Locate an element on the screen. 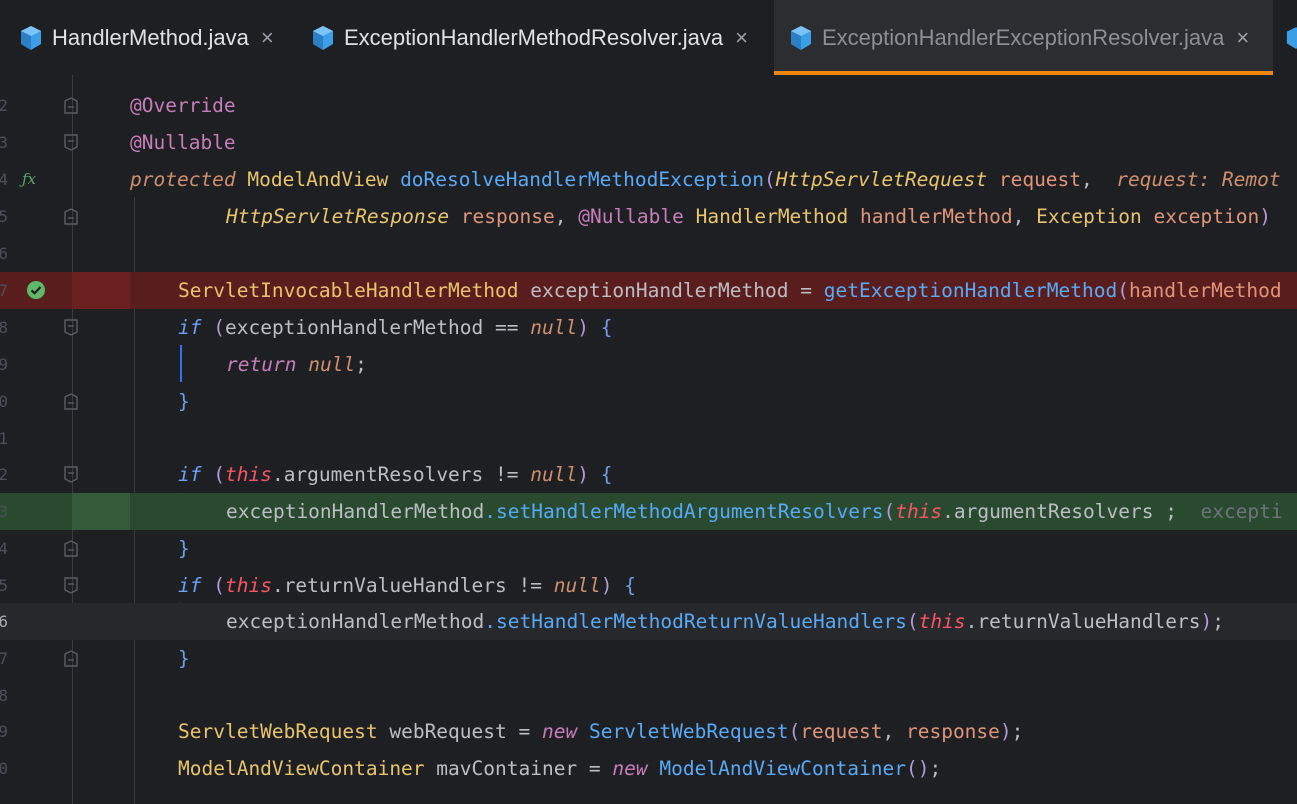  tab-exception-handler-method-resolver: ExceptionHandlerMethodResolver.java × is located at coordinates (540, 37).